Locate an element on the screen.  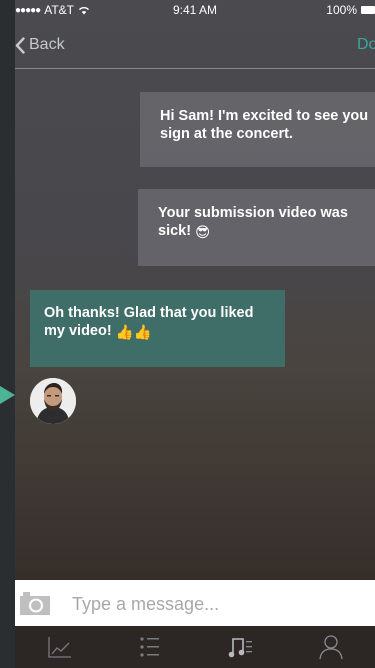
wifi-icon is located at coordinates (83, 11).